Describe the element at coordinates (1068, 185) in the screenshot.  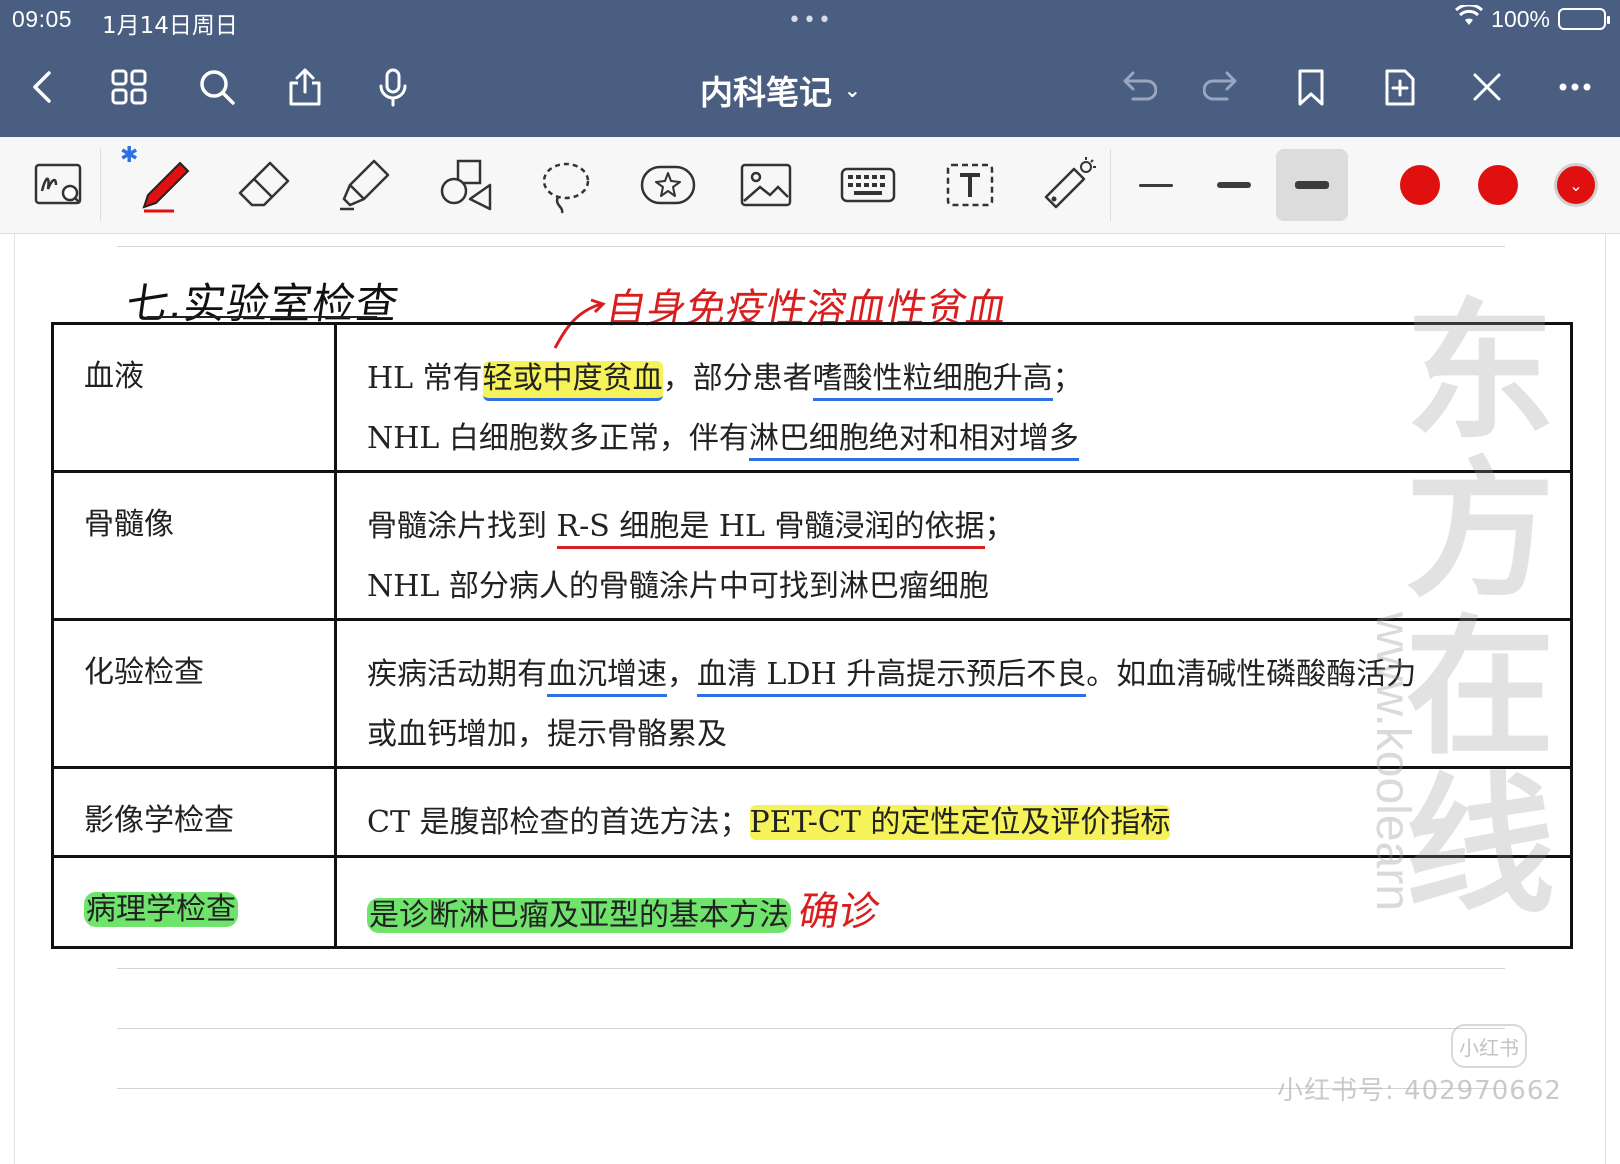
I see `laser-pointer-icon` at that location.